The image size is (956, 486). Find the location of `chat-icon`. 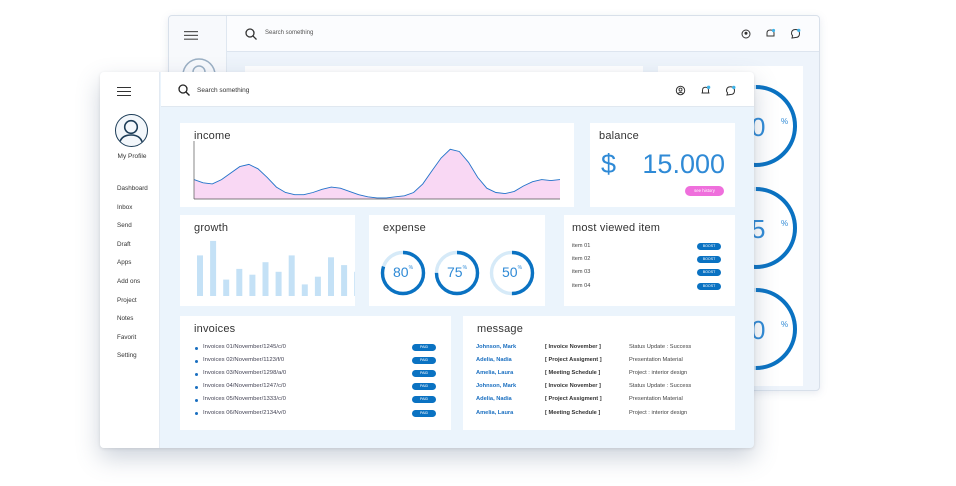

chat-icon is located at coordinates (730, 90).